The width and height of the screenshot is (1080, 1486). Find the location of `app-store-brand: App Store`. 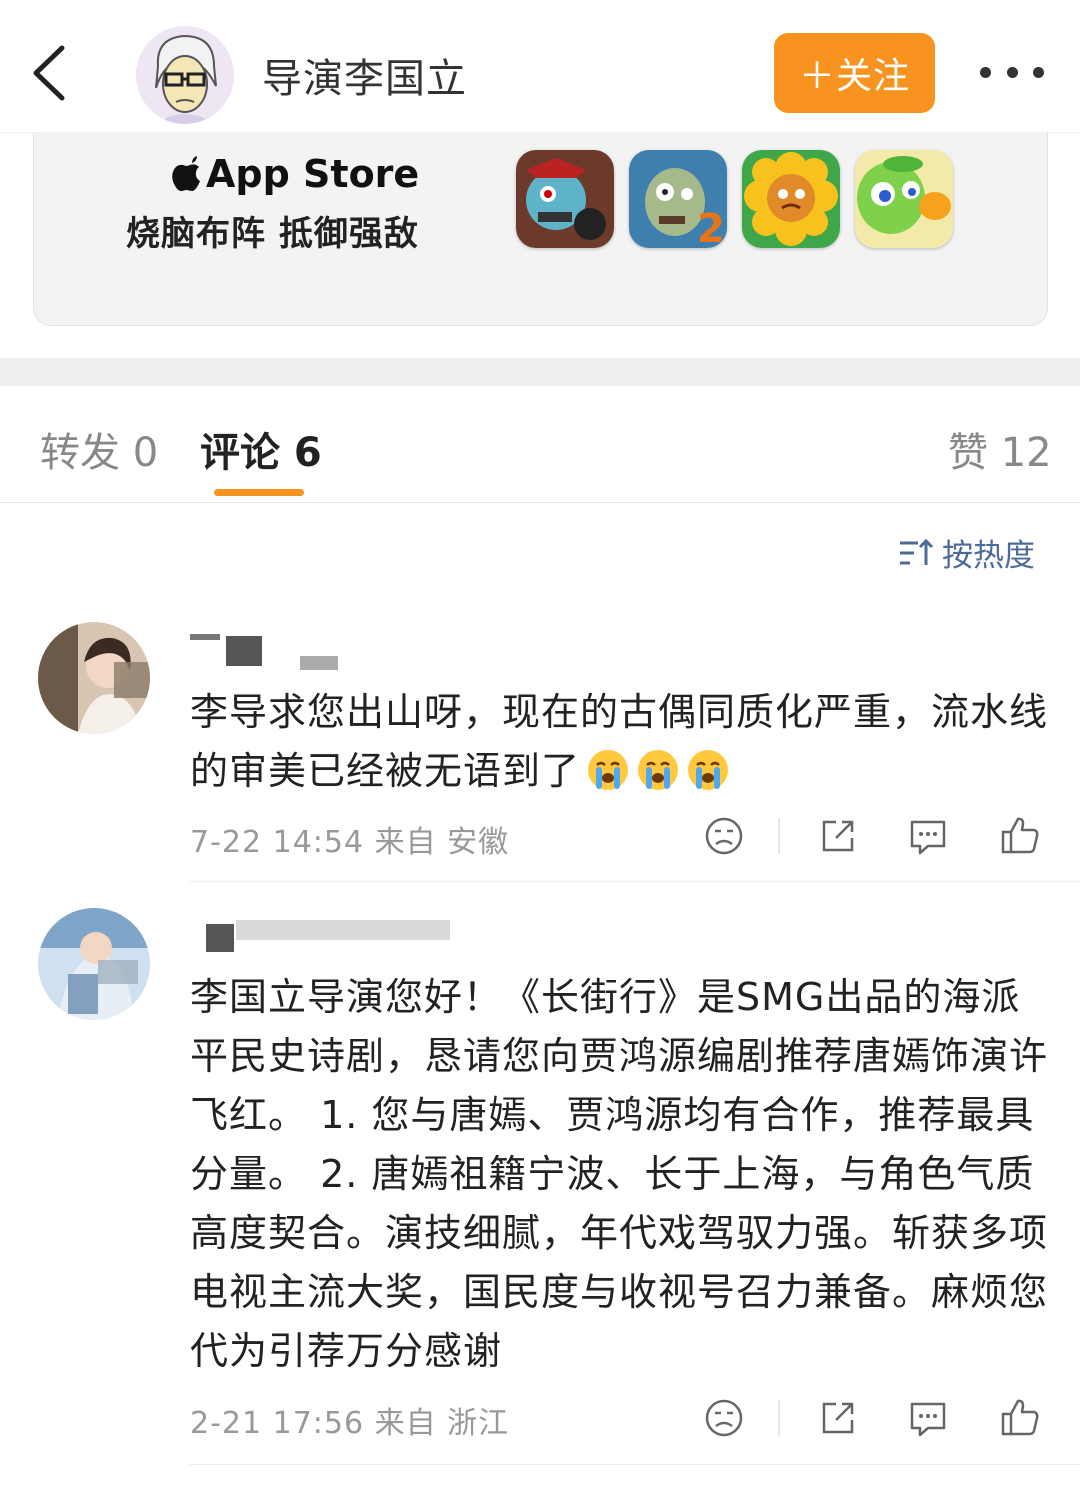

app-store-brand: App Store is located at coordinates (294, 174).